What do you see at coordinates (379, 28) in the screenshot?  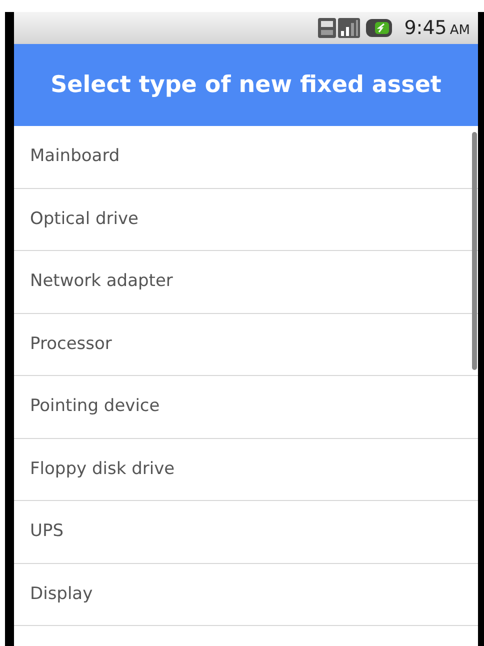 I see `battery-charging-icon` at bounding box center [379, 28].